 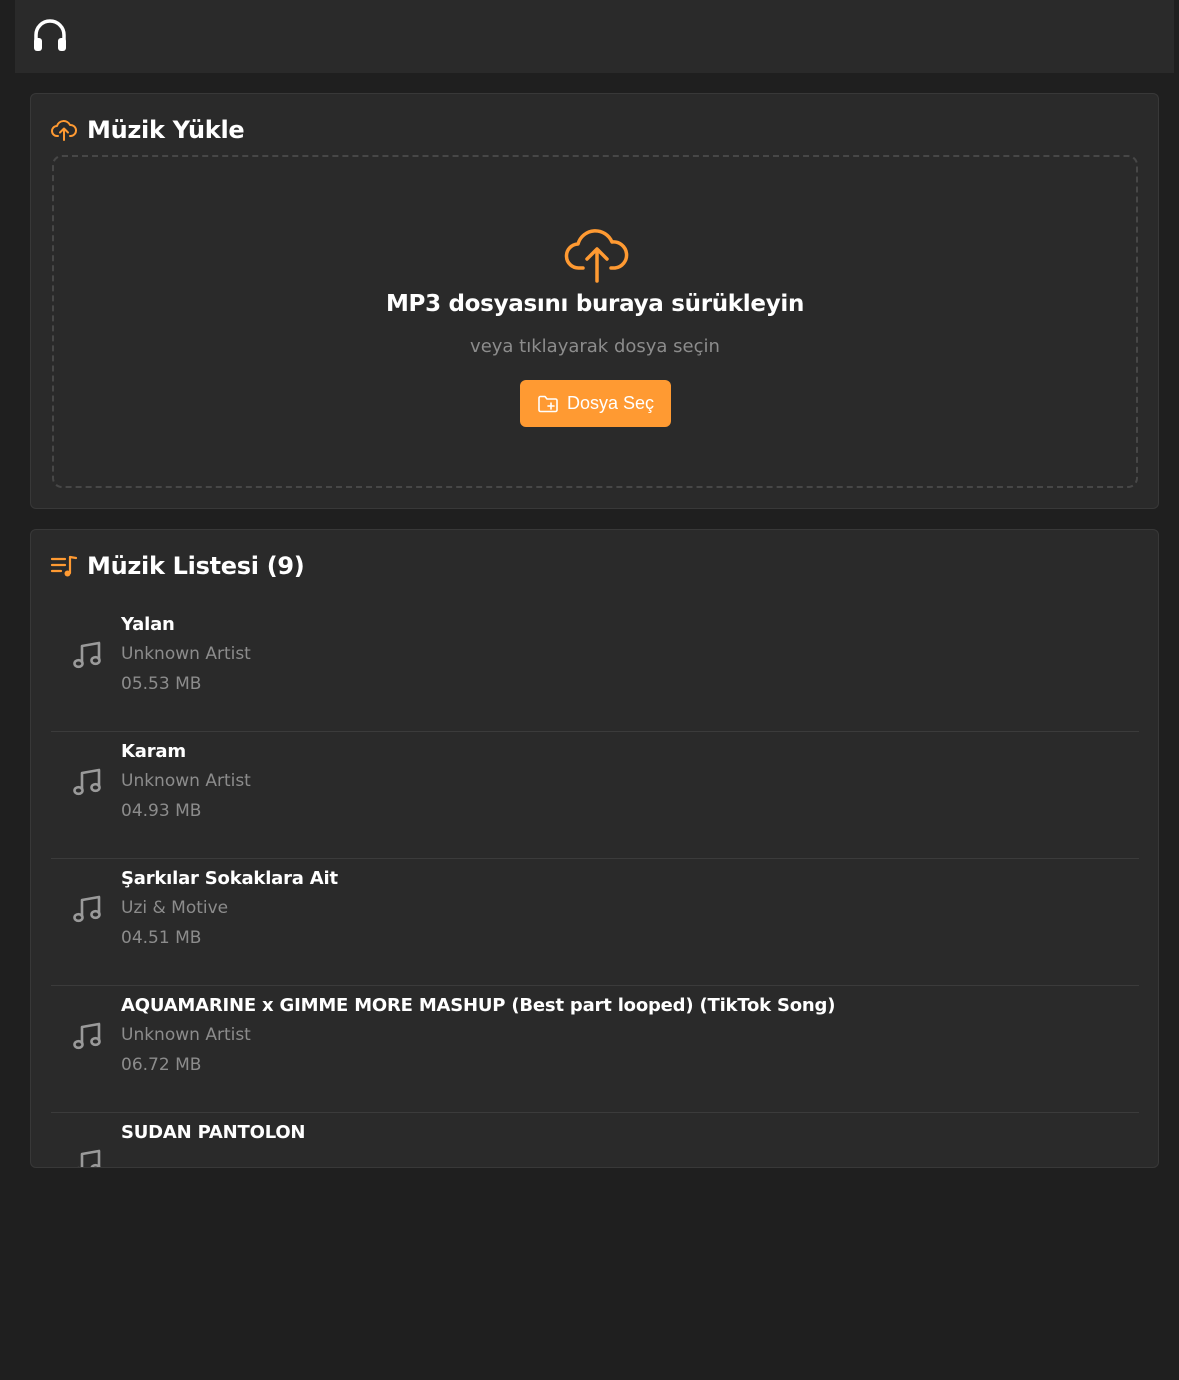 I want to click on track-title: Şarkılar Sokaklara Ait, so click(x=229, y=878).